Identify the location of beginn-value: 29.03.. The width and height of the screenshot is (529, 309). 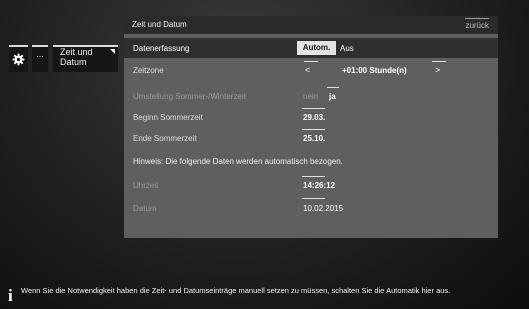
(314, 117).